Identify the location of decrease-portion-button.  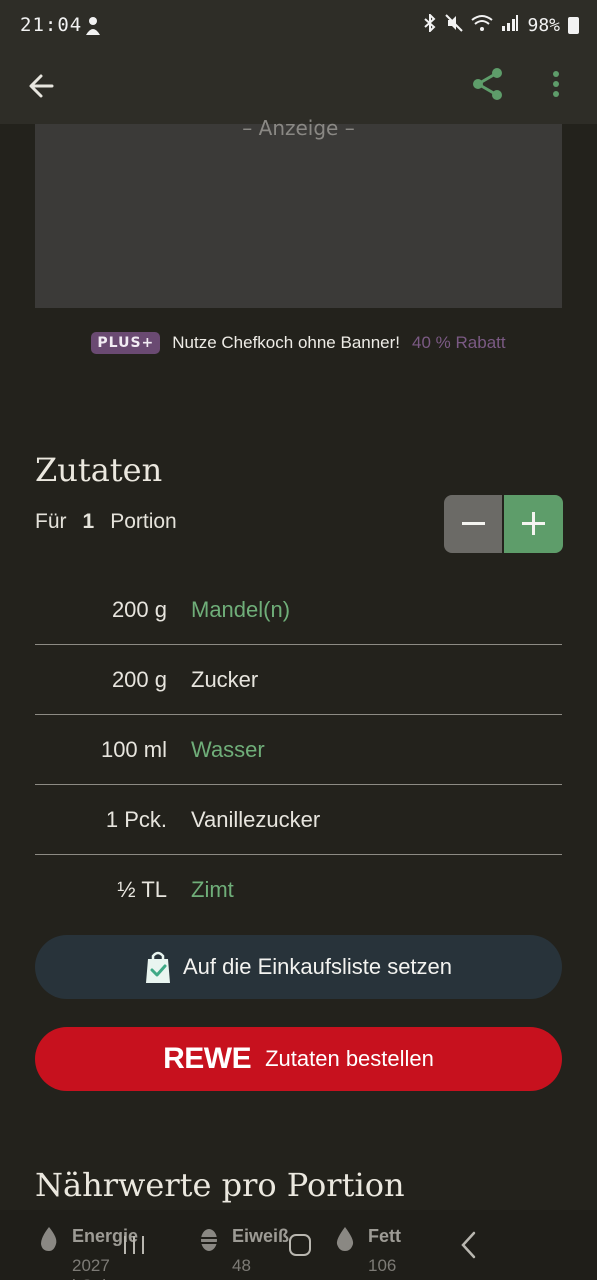
(473, 524).